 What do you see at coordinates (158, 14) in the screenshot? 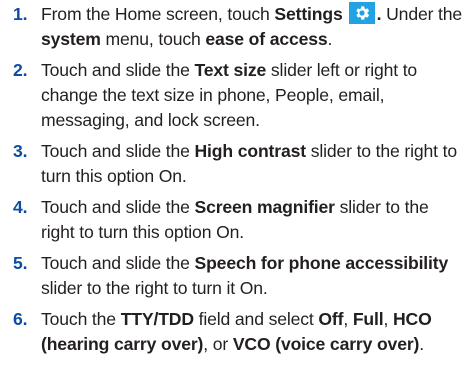
I see `step-text: From the Home screen, touch` at bounding box center [158, 14].